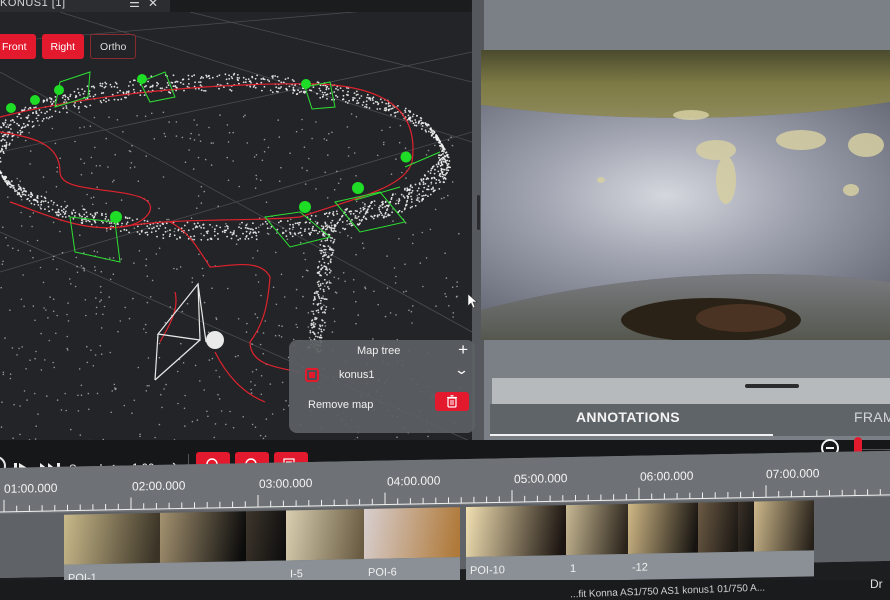 The height and width of the screenshot is (600, 890). What do you see at coordinates (463, 350) in the screenshot?
I see `add-map-icon: +` at bounding box center [463, 350].